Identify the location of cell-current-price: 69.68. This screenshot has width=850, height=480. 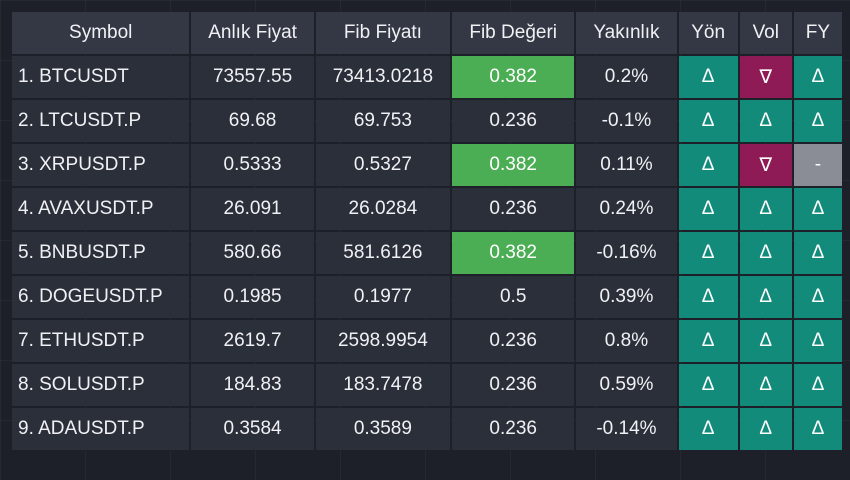
(252, 121).